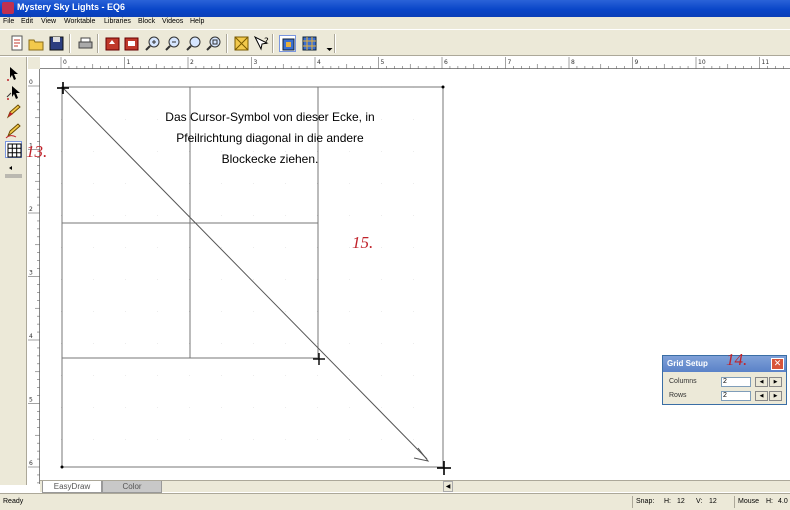  I want to click on zoom-in-icon, so click(153, 43).